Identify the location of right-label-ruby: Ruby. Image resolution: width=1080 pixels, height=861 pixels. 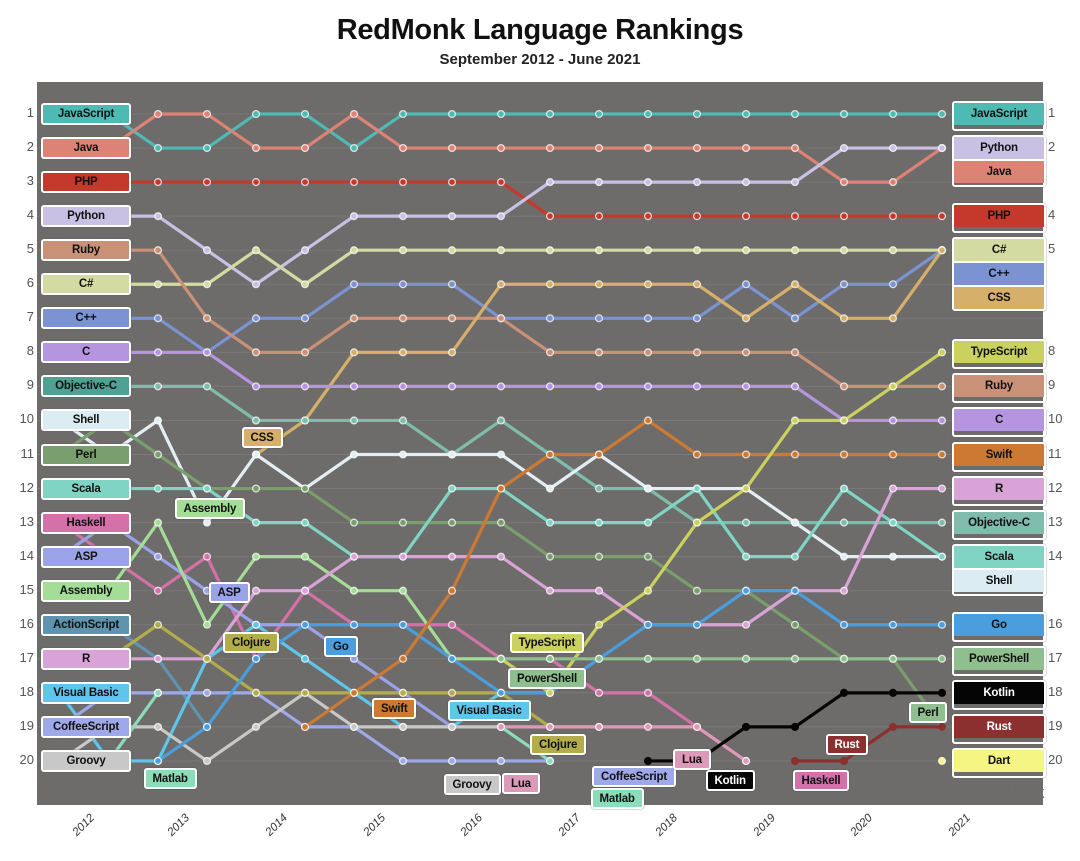
(999, 386).